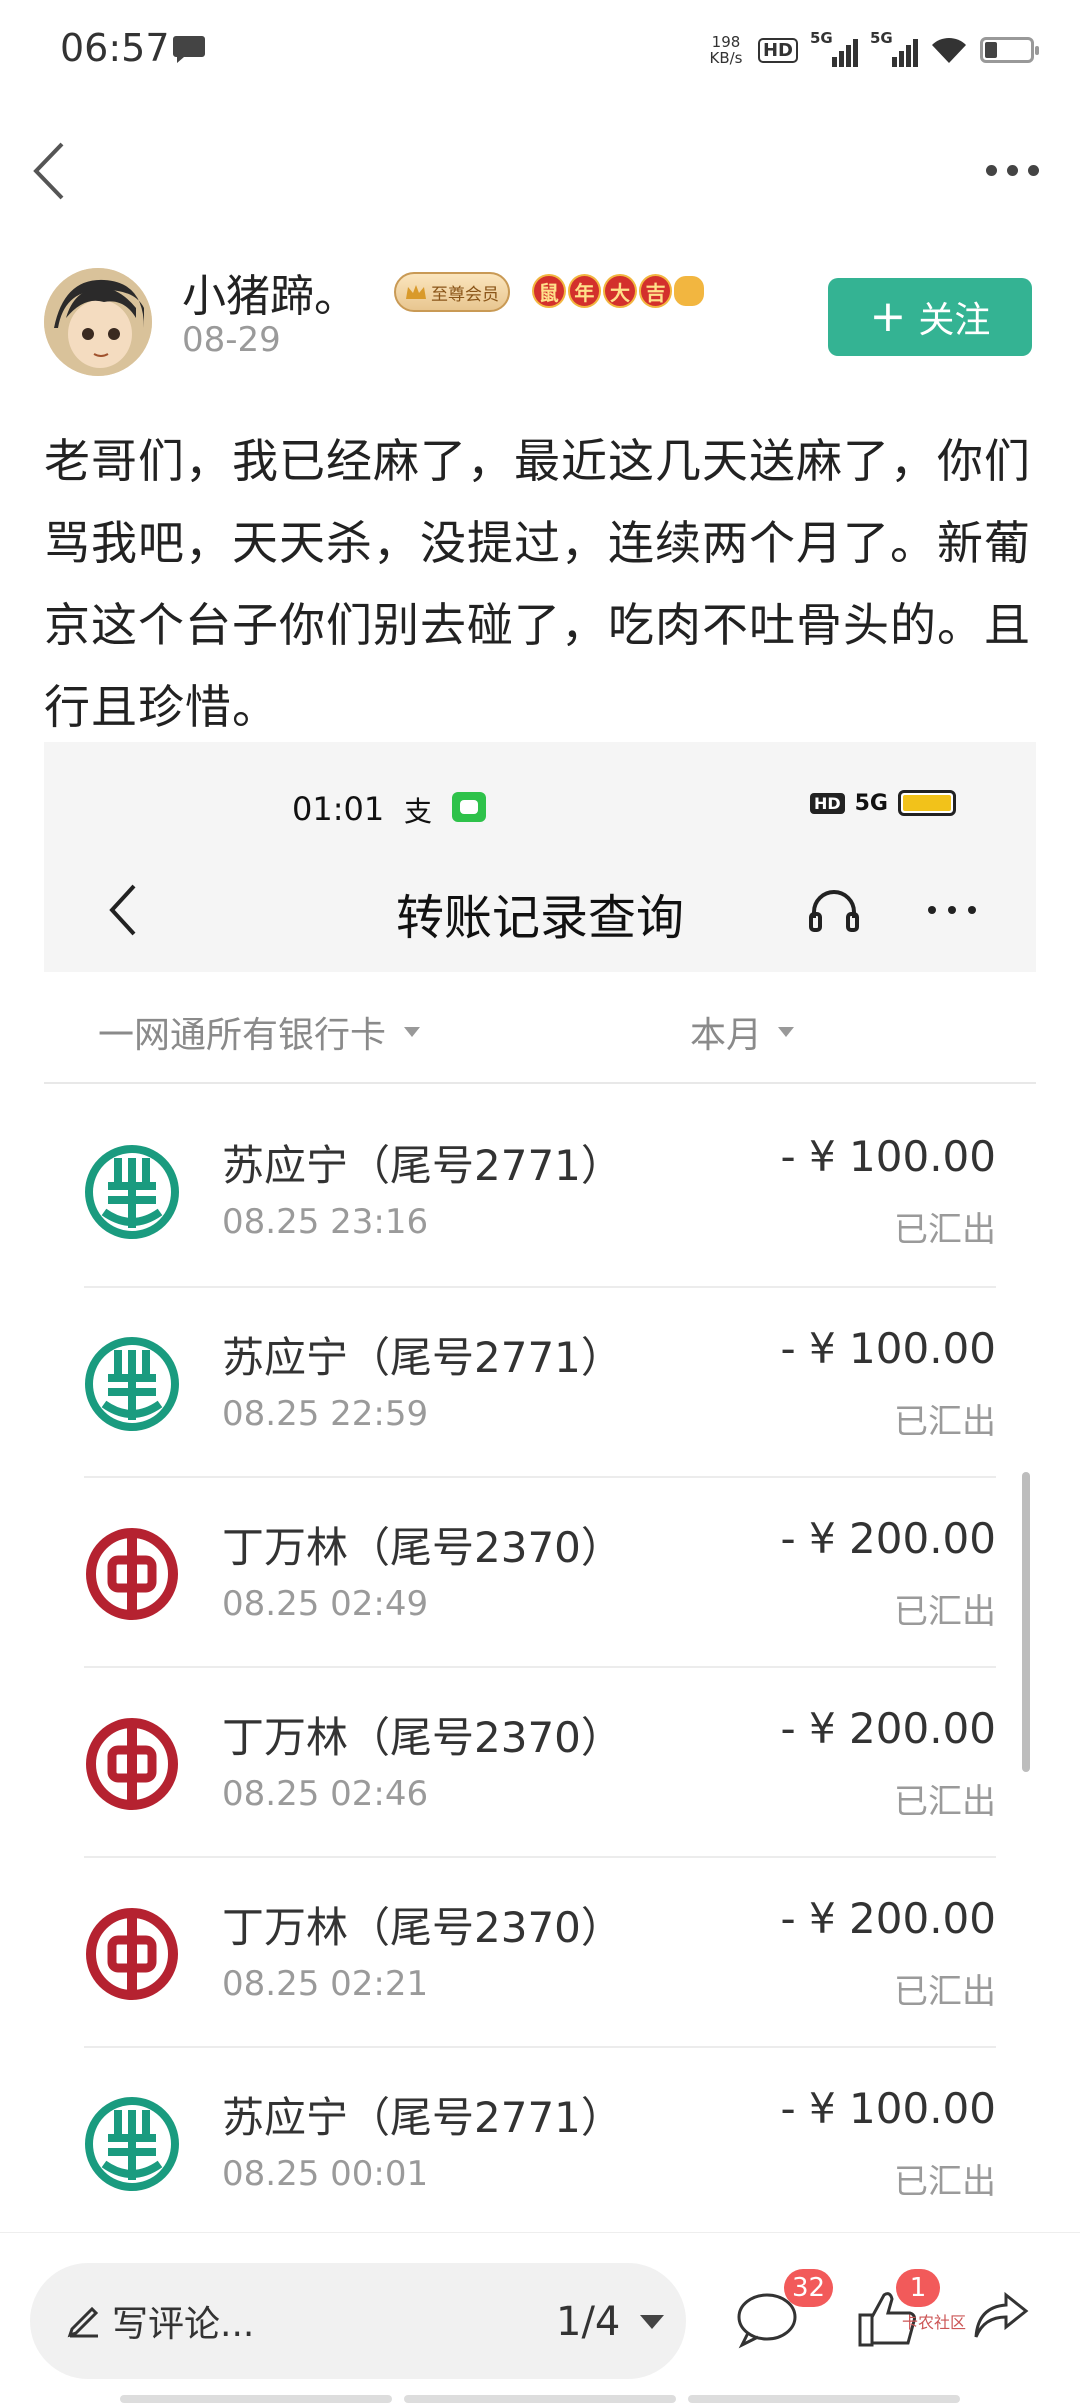 The width and height of the screenshot is (1080, 2408). I want to click on author-name: 小猪蹄。, so click(270, 292).